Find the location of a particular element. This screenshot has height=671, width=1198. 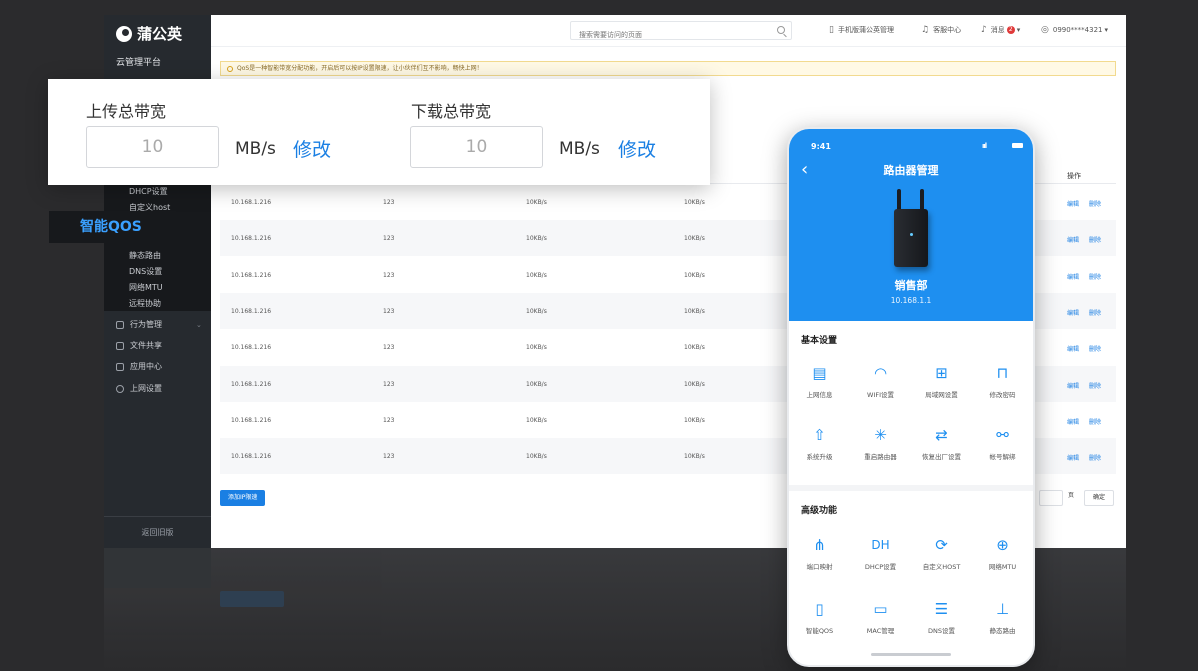

submenu-item-remote: 远程协助 is located at coordinates (145, 303).